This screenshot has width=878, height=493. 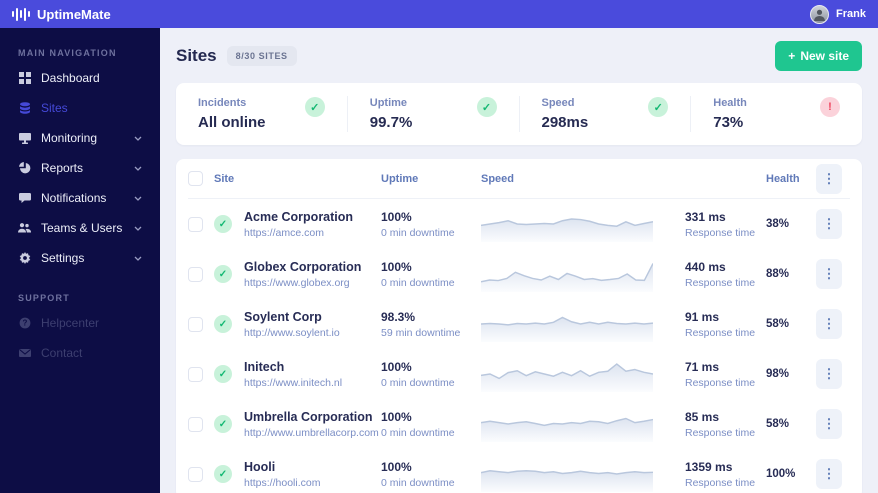 I want to click on site-url: http://www.umbrellacorp.com, so click(x=311, y=432).